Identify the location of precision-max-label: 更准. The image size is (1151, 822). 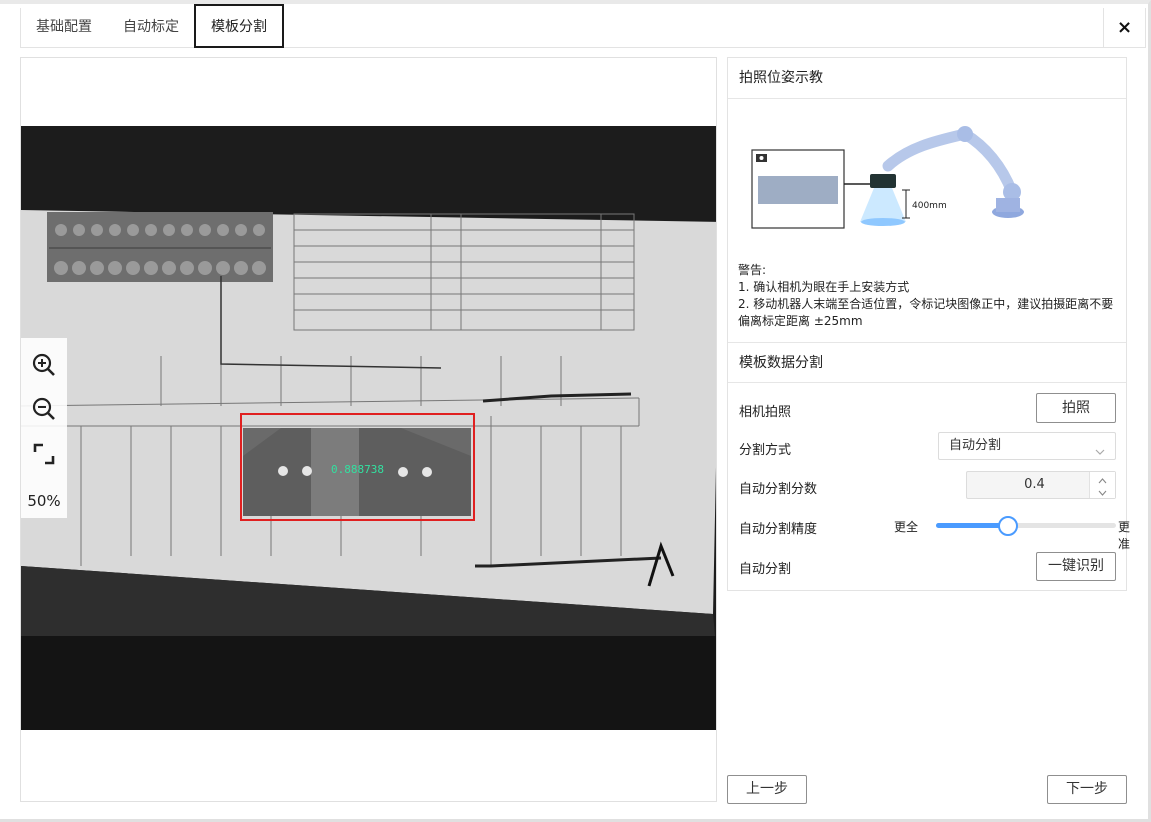
(1124, 535).